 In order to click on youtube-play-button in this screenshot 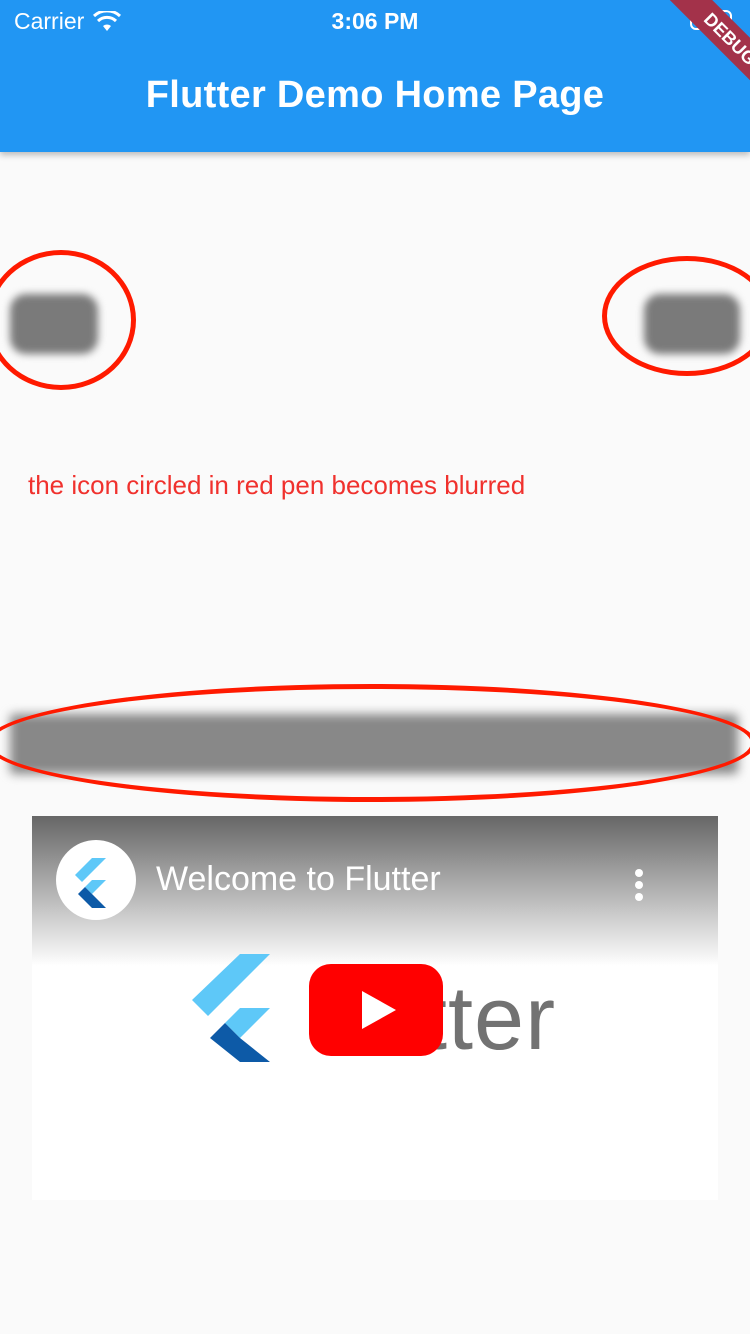, I will do `click(376, 1010)`.